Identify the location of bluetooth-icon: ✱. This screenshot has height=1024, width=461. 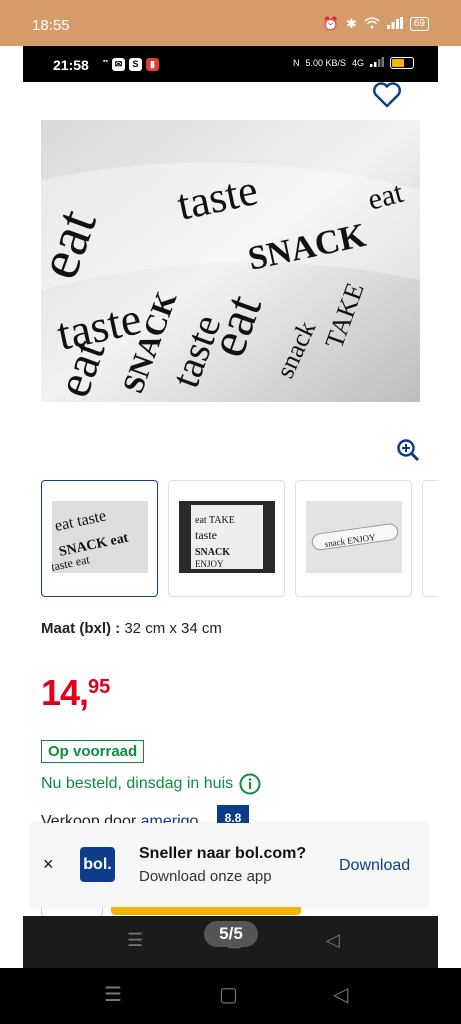
(351, 23).